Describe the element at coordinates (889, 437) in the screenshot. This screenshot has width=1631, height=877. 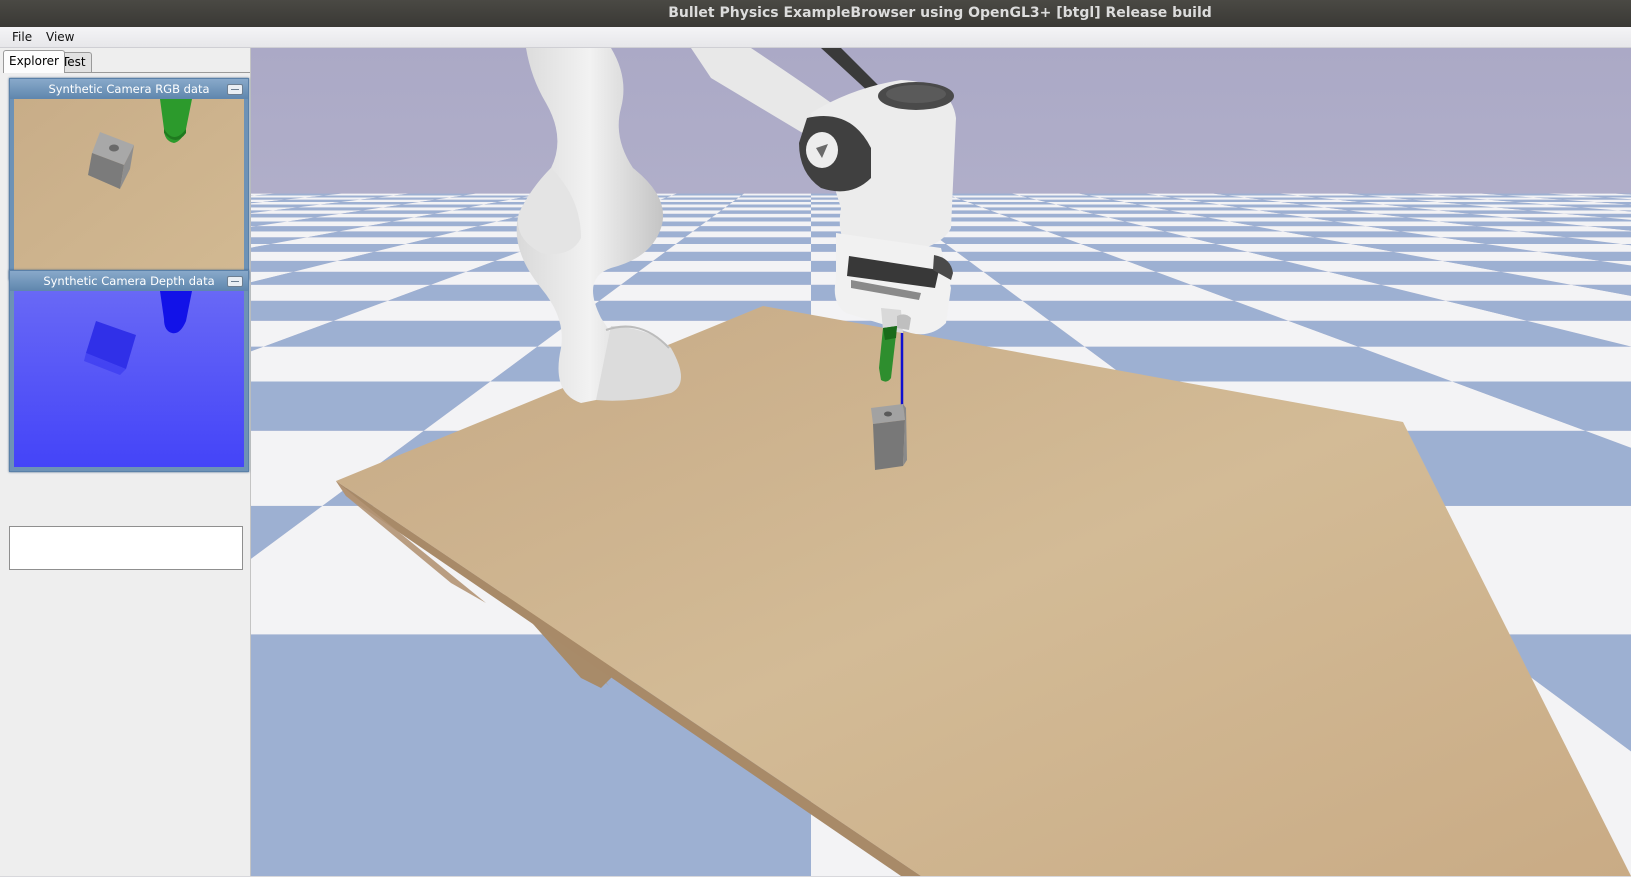
I see `grey-block` at that location.